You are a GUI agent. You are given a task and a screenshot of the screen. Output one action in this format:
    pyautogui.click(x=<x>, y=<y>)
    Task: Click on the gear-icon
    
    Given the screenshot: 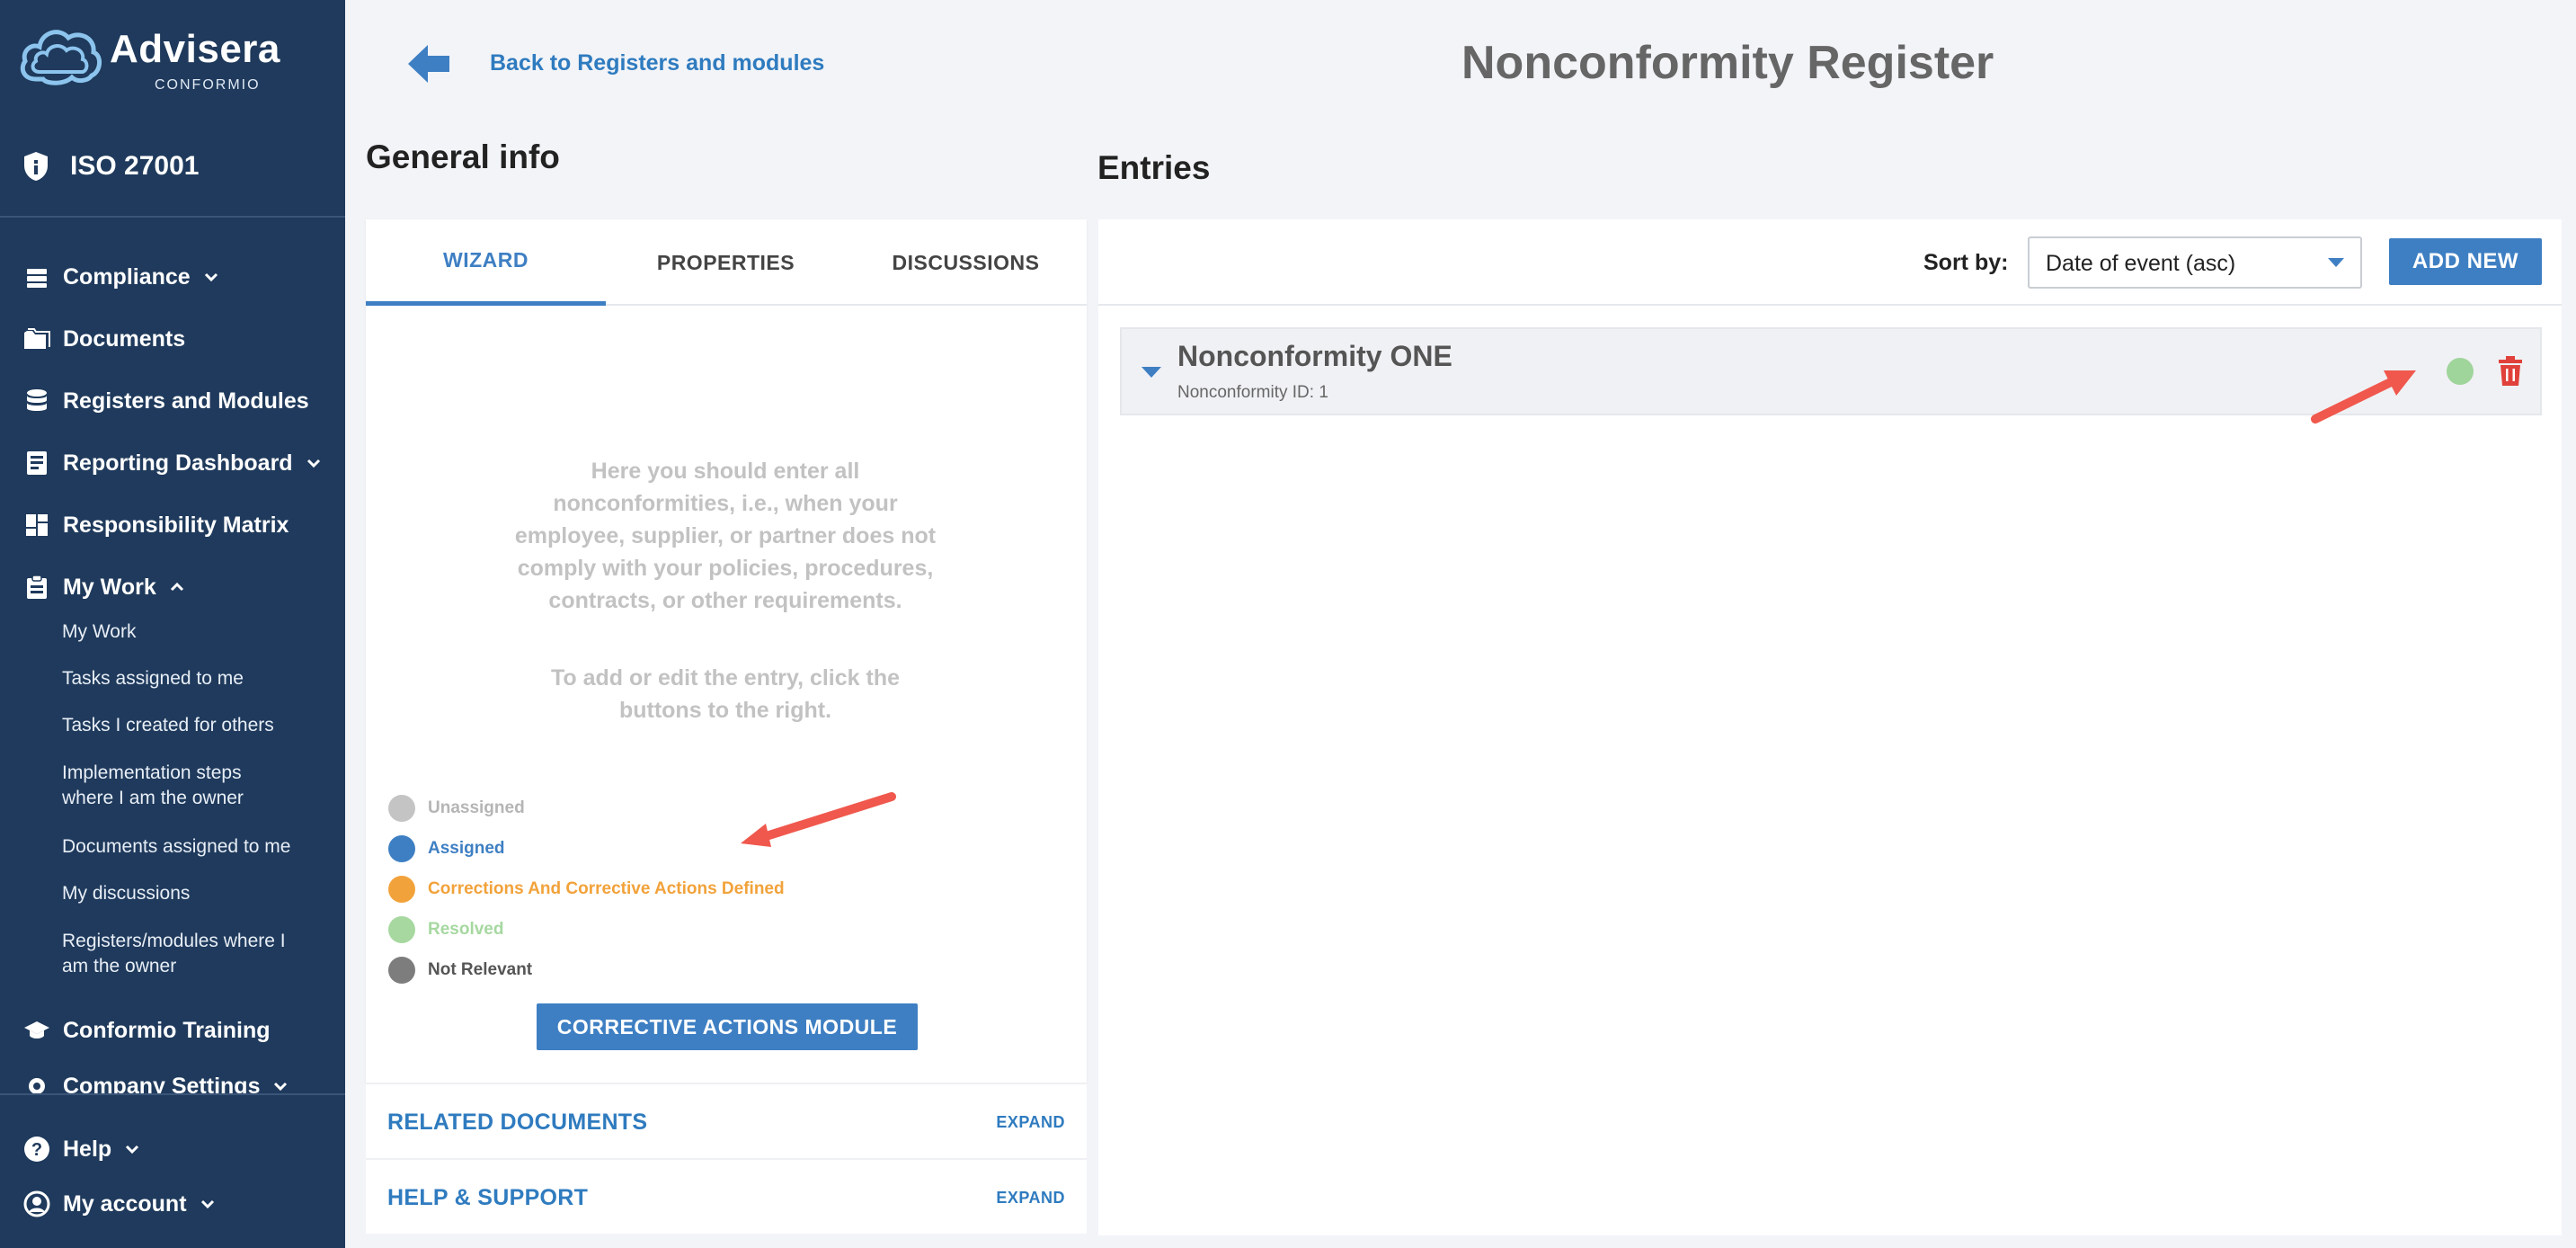 What is the action you would take?
    pyautogui.click(x=36, y=1083)
    